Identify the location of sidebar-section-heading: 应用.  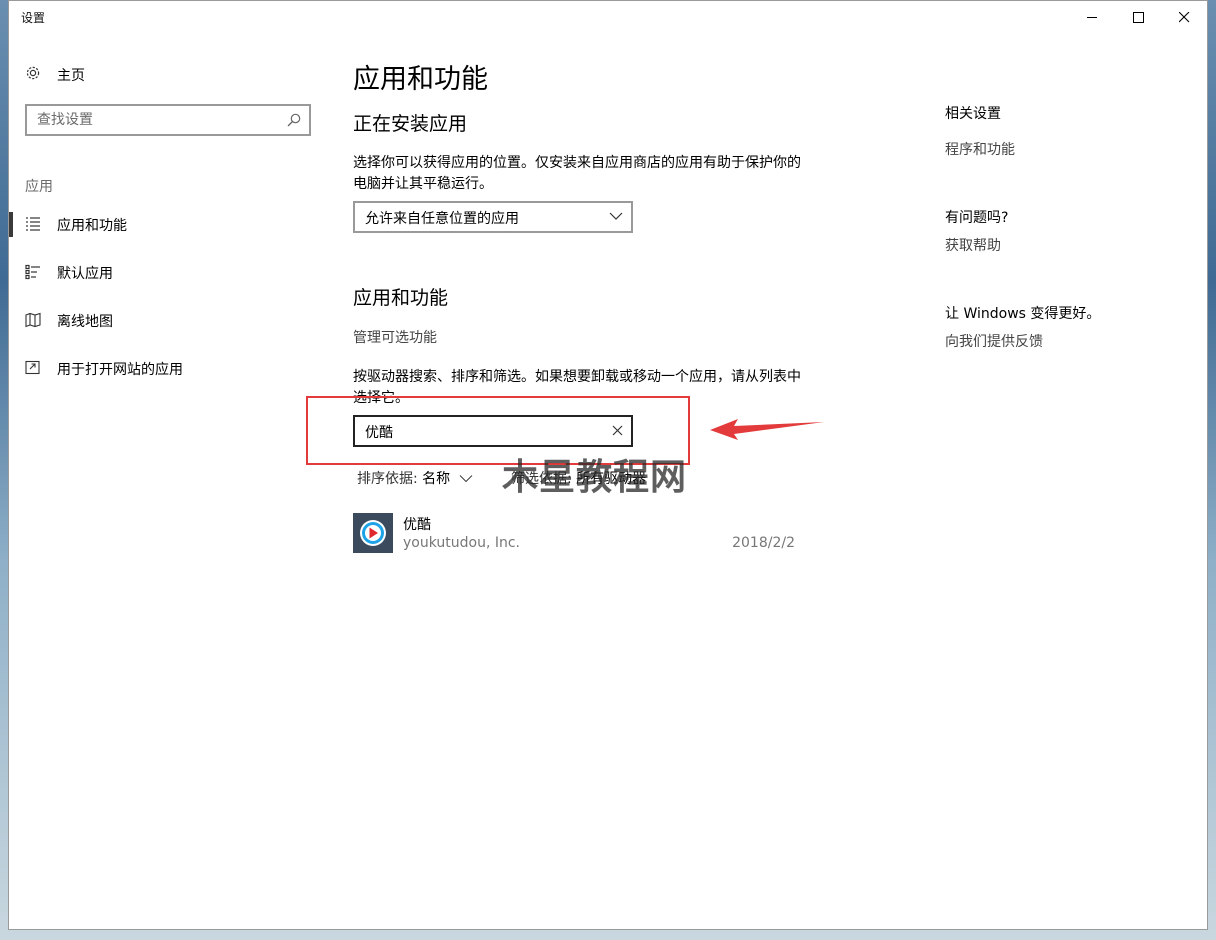
(39, 187).